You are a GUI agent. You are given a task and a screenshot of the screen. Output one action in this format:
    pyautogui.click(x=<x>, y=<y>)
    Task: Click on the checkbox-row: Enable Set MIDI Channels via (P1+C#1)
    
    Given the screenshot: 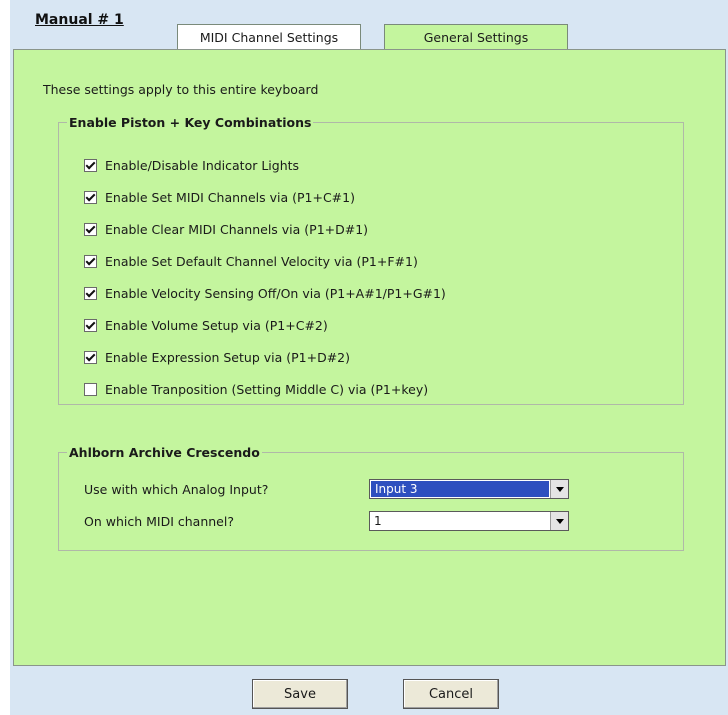 What is the action you would take?
    pyautogui.click(x=219, y=197)
    